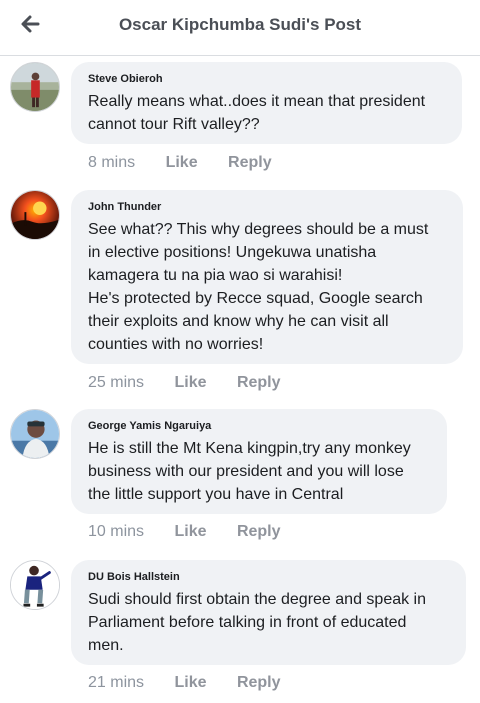 The width and height of the screenshot is (480, 703). What do you see at coordinates (215, 275) in the screenshot?
I see `comment-text-line: kamagera tu na pia wao si warahisi!` at bounding box center [215, 275].